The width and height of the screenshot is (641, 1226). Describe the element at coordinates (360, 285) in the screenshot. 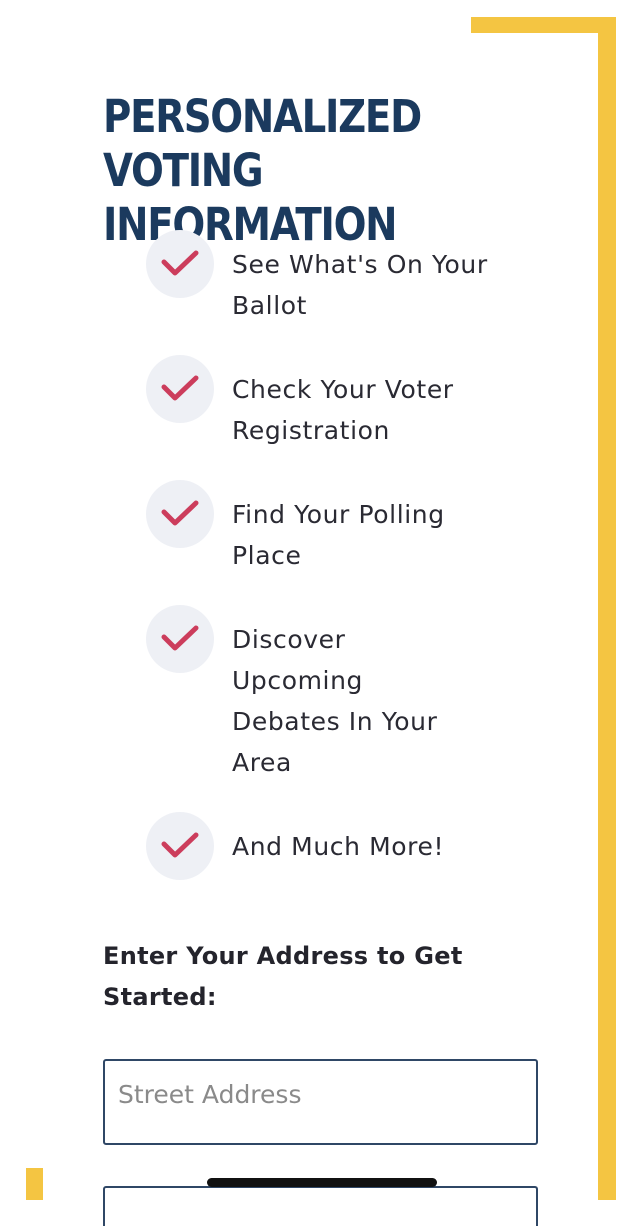

I see `benefit-label: See What's On Your Ballot` at that location.